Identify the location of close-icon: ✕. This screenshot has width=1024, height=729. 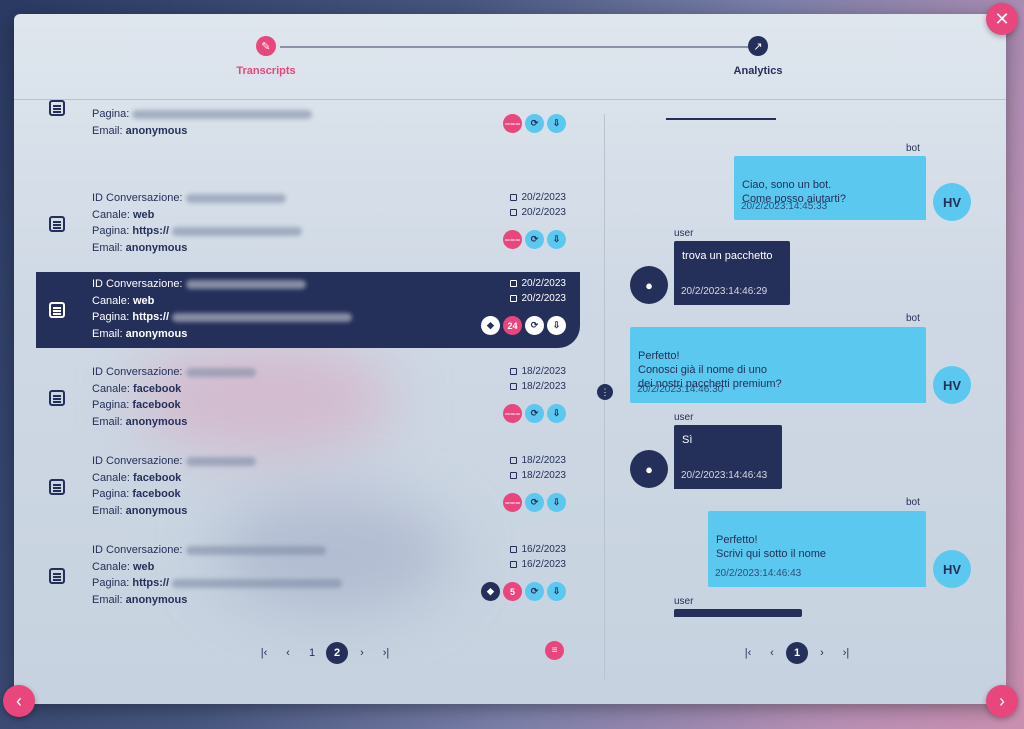
(1002, 19).